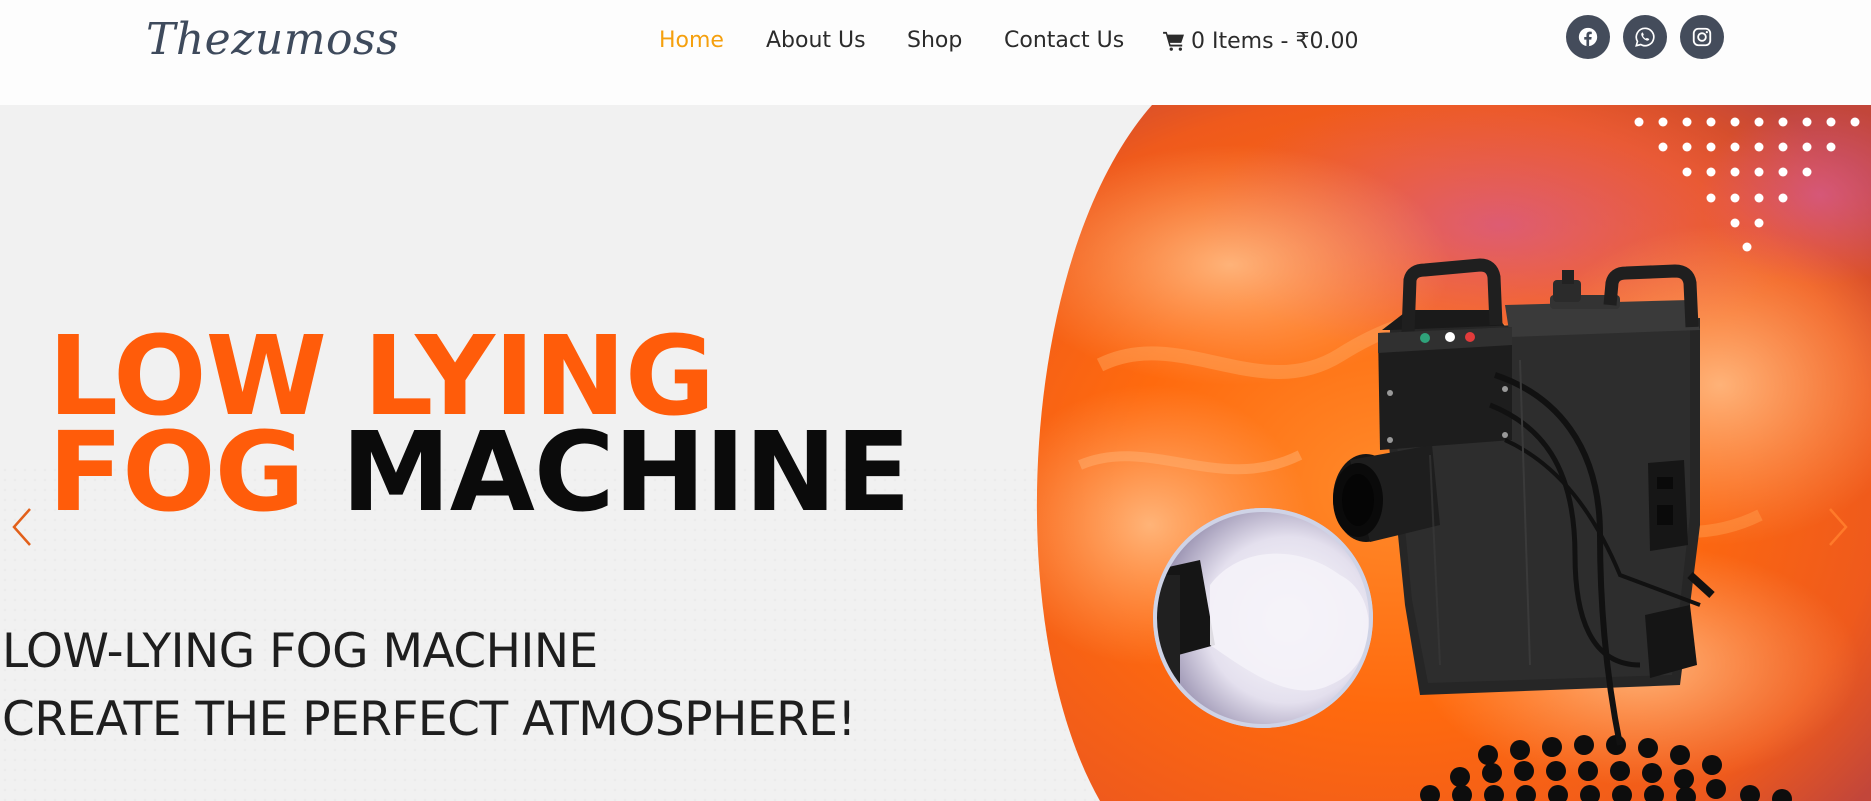 This screenshot has height=801, width=1871. I want to click on whatsapp-icon, so click(1645, 37).